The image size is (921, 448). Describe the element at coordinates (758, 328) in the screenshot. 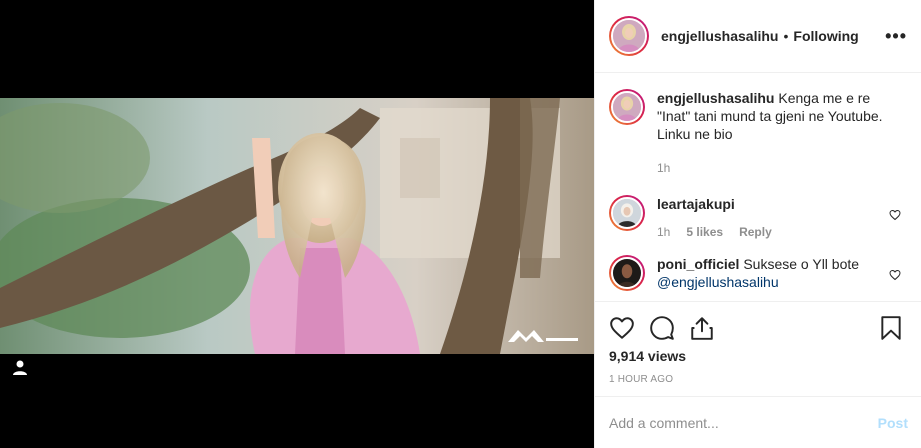

I see `action-icons-row` at that location.